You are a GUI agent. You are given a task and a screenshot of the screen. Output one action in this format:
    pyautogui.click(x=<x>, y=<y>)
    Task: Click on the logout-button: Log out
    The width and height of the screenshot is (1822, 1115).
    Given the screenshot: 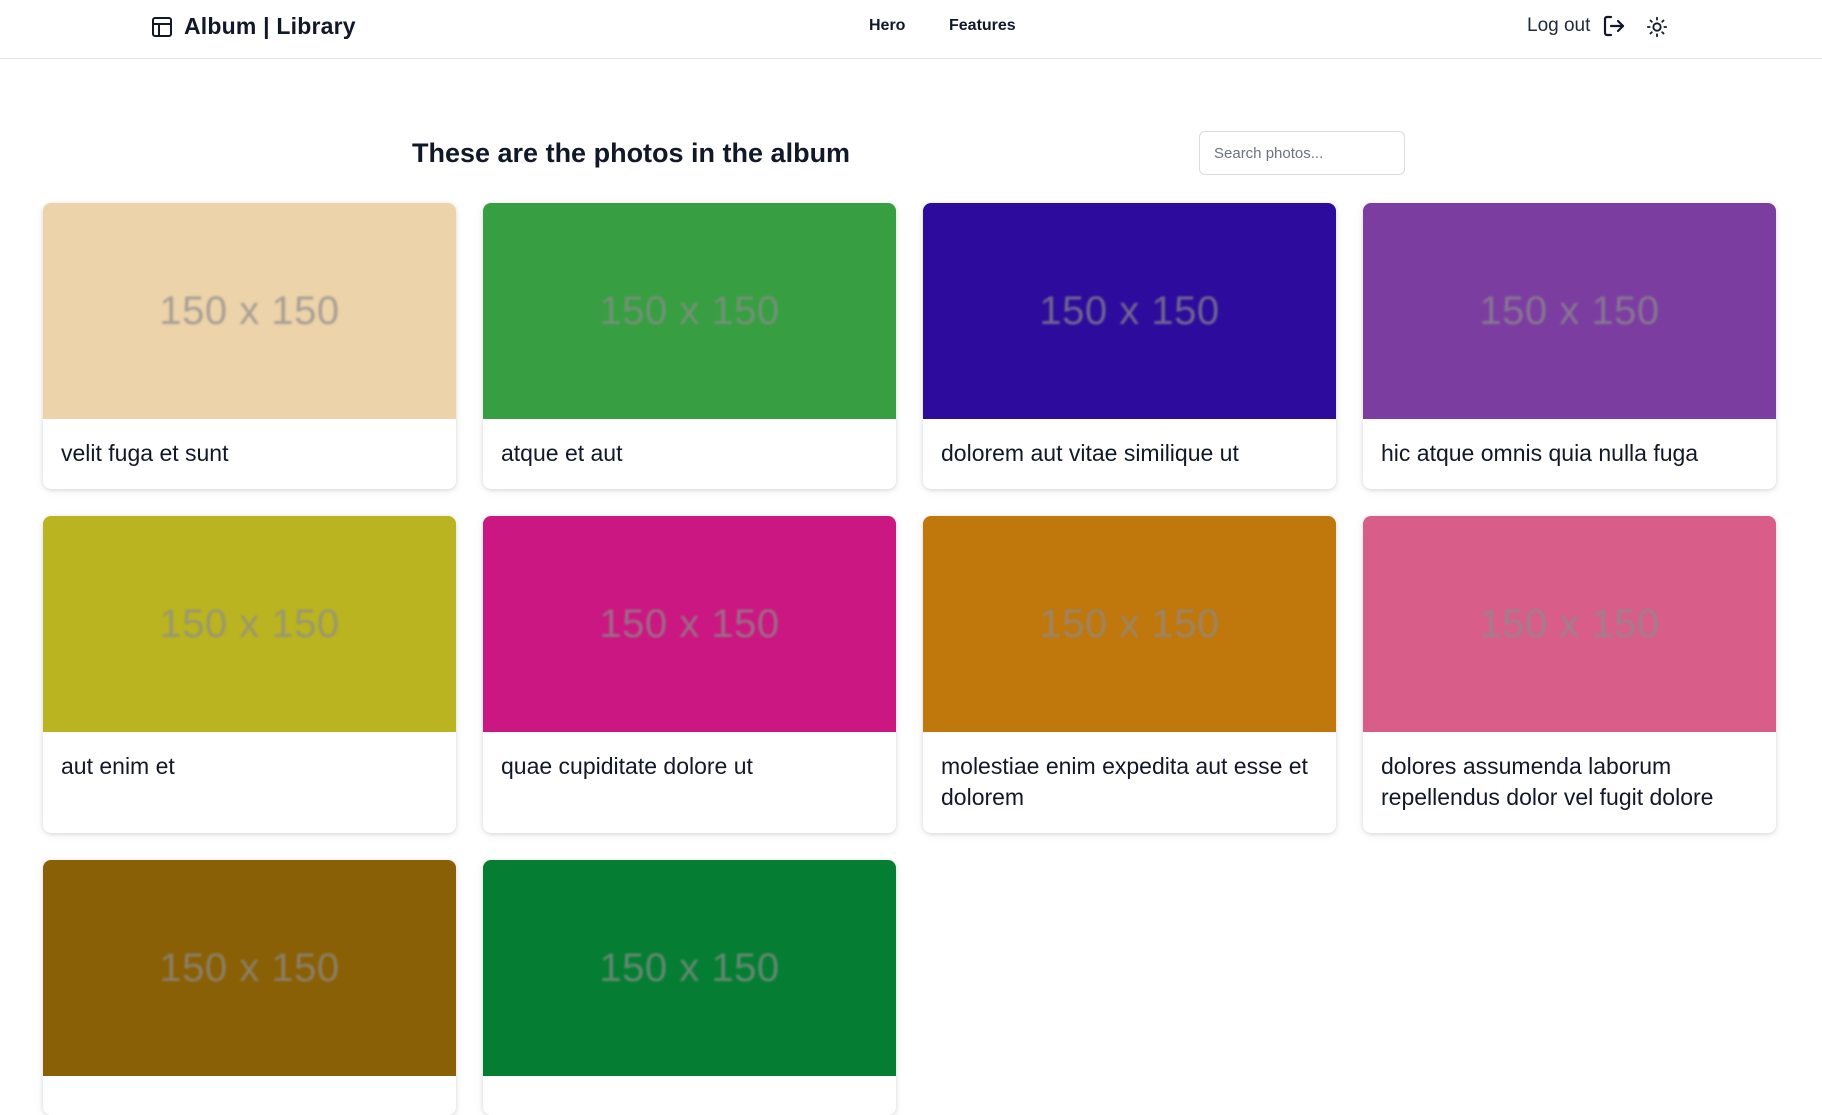 What is the action you would take?
    pyautogui.click(x=1576, y=26)
    